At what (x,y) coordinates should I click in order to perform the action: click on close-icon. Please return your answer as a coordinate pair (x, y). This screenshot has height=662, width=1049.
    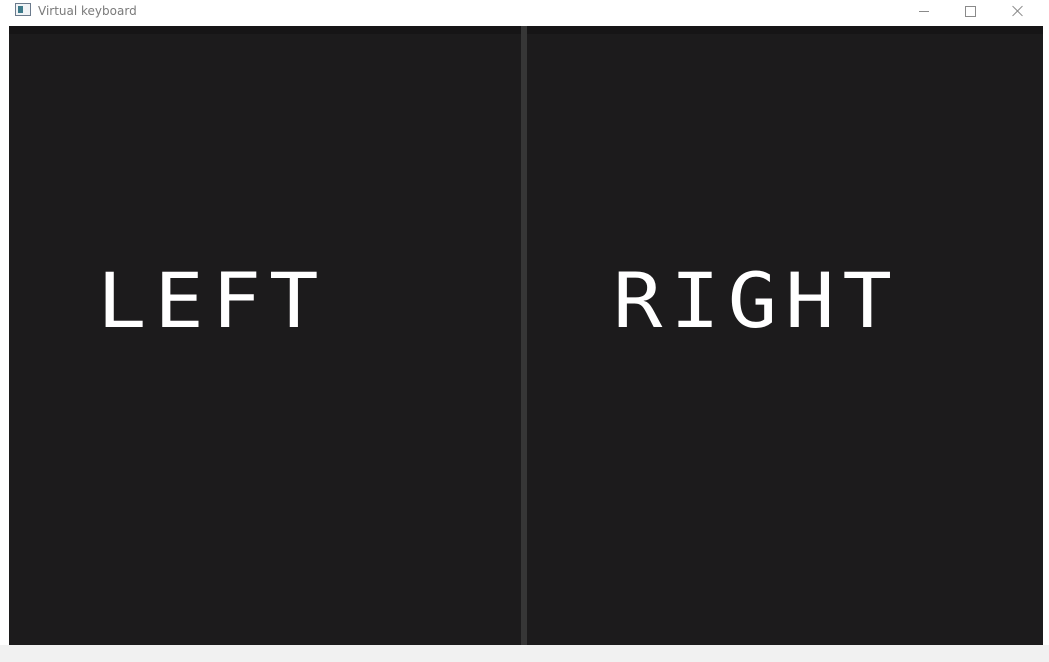
    Looking at the image, I should click on (1018, 11).